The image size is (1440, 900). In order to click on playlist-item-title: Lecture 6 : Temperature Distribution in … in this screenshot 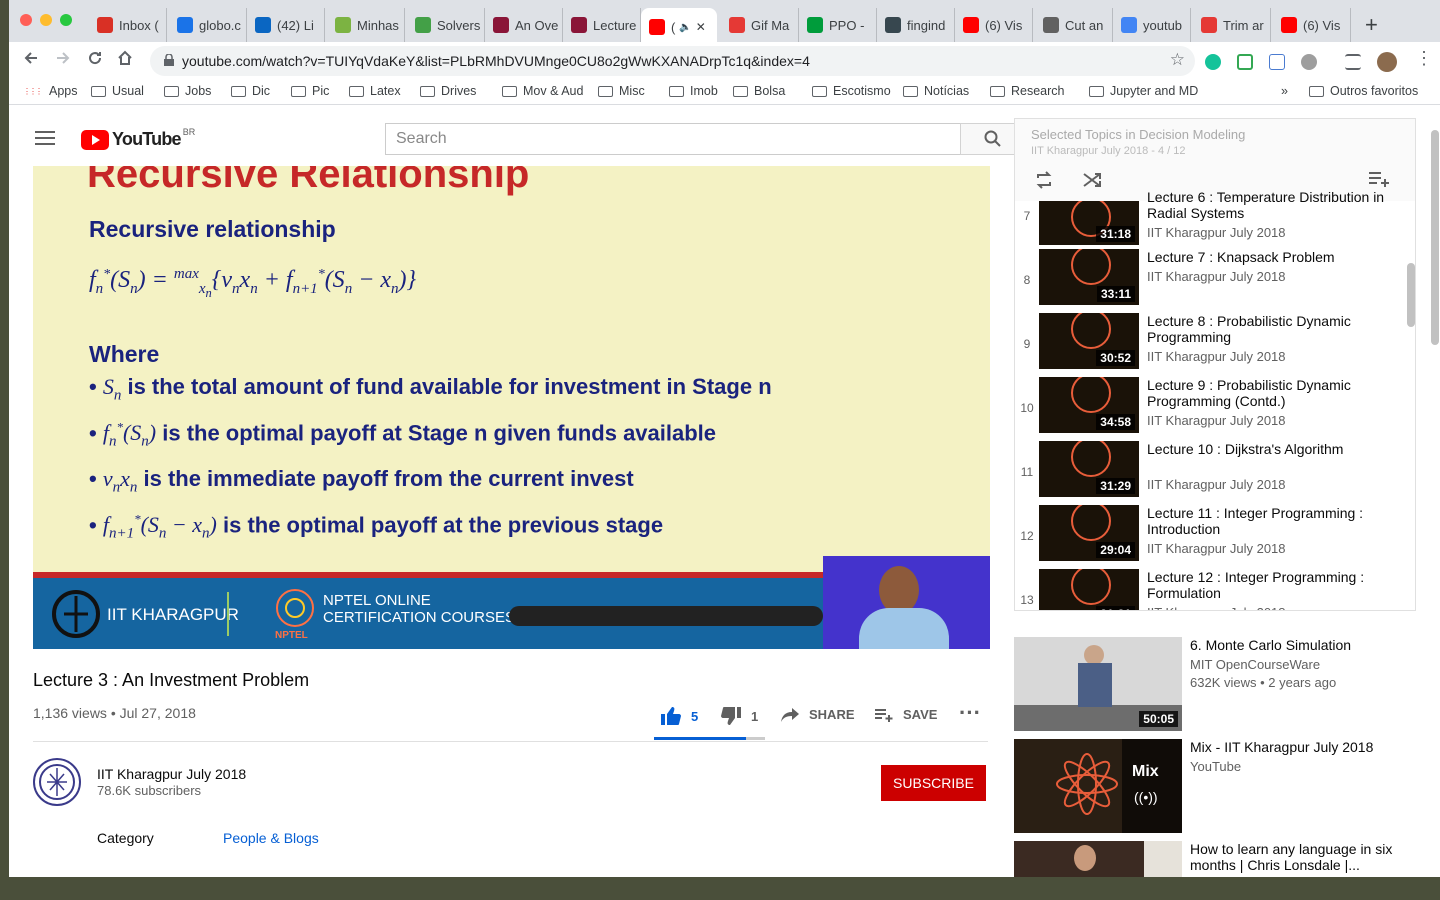, I will do `click(1272, 205)`.